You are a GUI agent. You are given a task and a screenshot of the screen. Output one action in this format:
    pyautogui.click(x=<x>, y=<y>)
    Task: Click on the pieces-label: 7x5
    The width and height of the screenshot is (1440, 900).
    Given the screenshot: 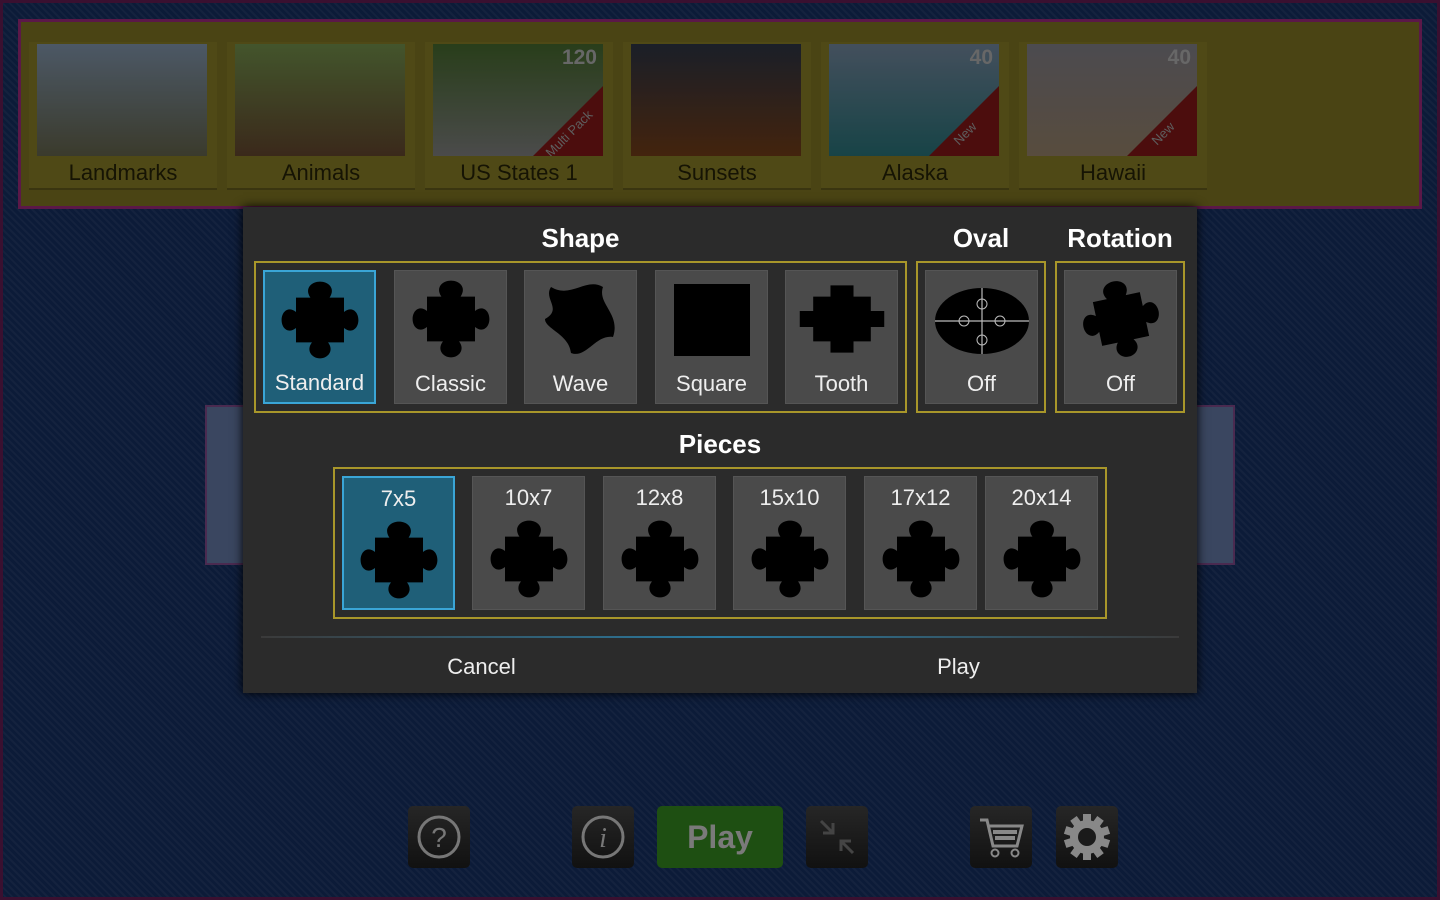 What is the action you would take?
    pyautogui.click(x=398, y=498)
    